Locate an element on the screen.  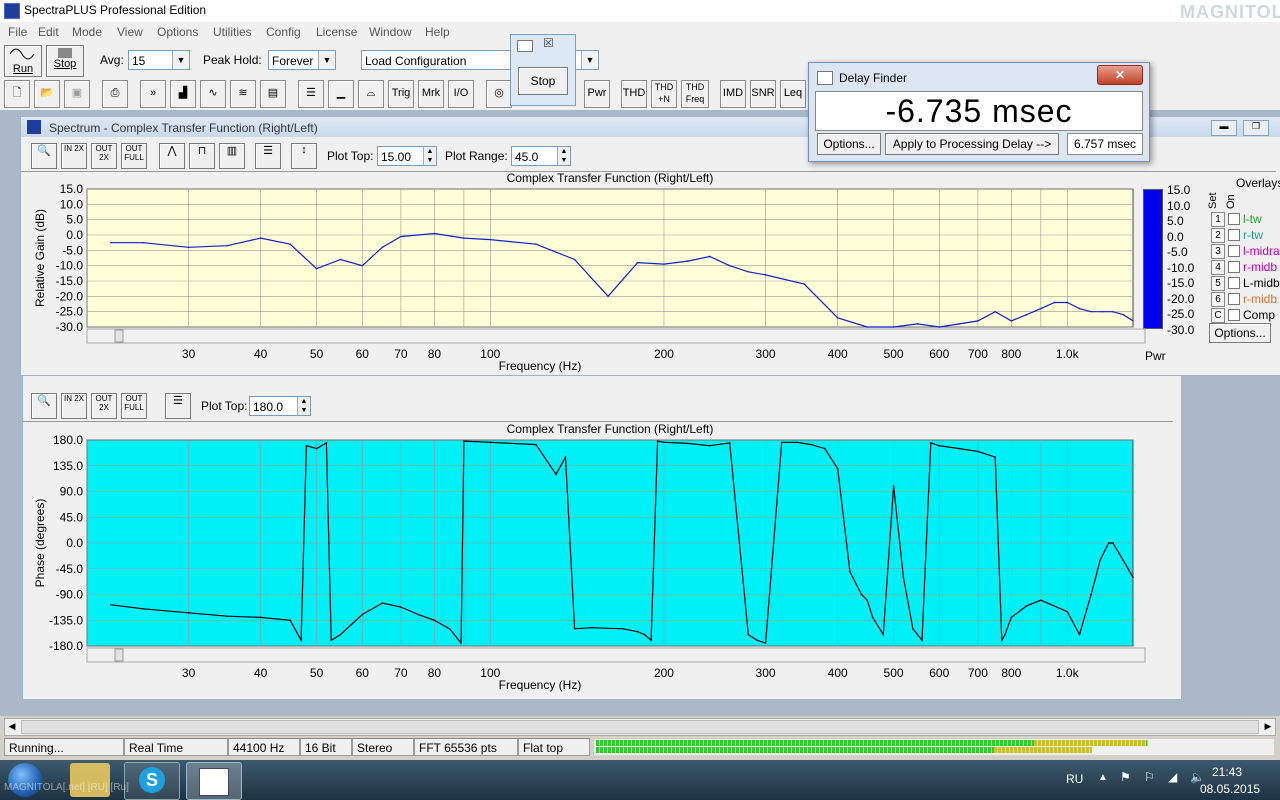
clock-time: 21:43 is located at coordinates (1227, 772).